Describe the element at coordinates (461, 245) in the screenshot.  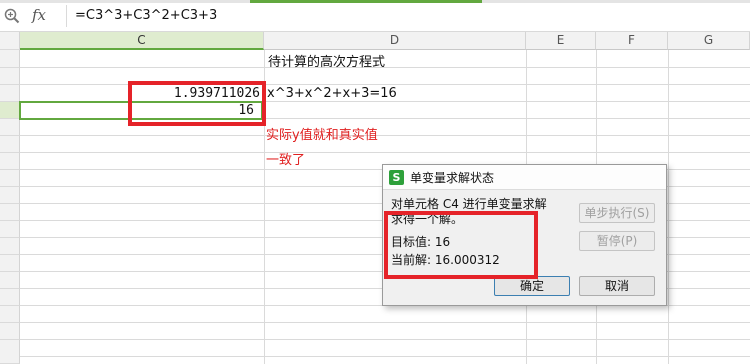
I see `highlight-box-dialog` at that location.